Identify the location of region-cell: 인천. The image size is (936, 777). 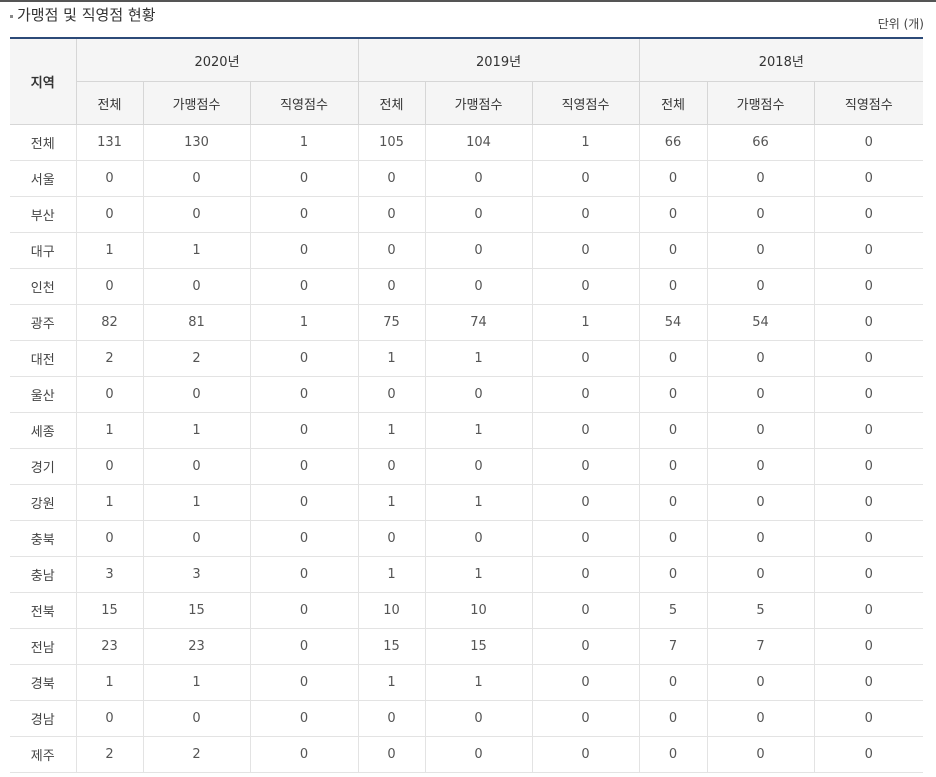
(43, 286).